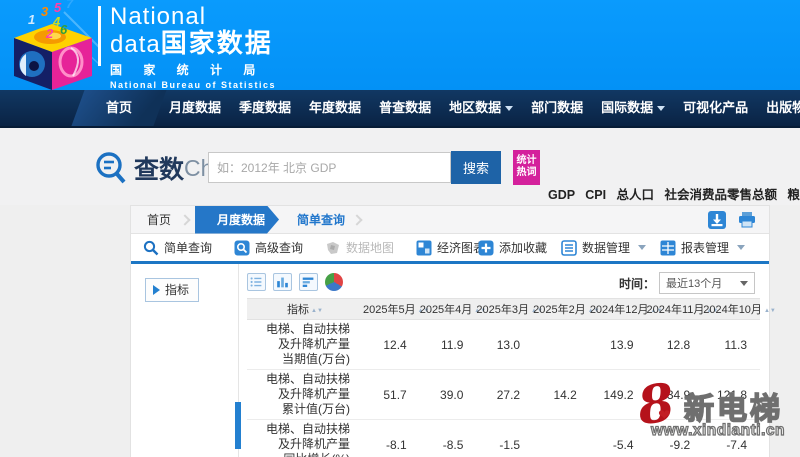 The image size is (800, 457). I want to click on logo-number: 6, so click(64, 29).